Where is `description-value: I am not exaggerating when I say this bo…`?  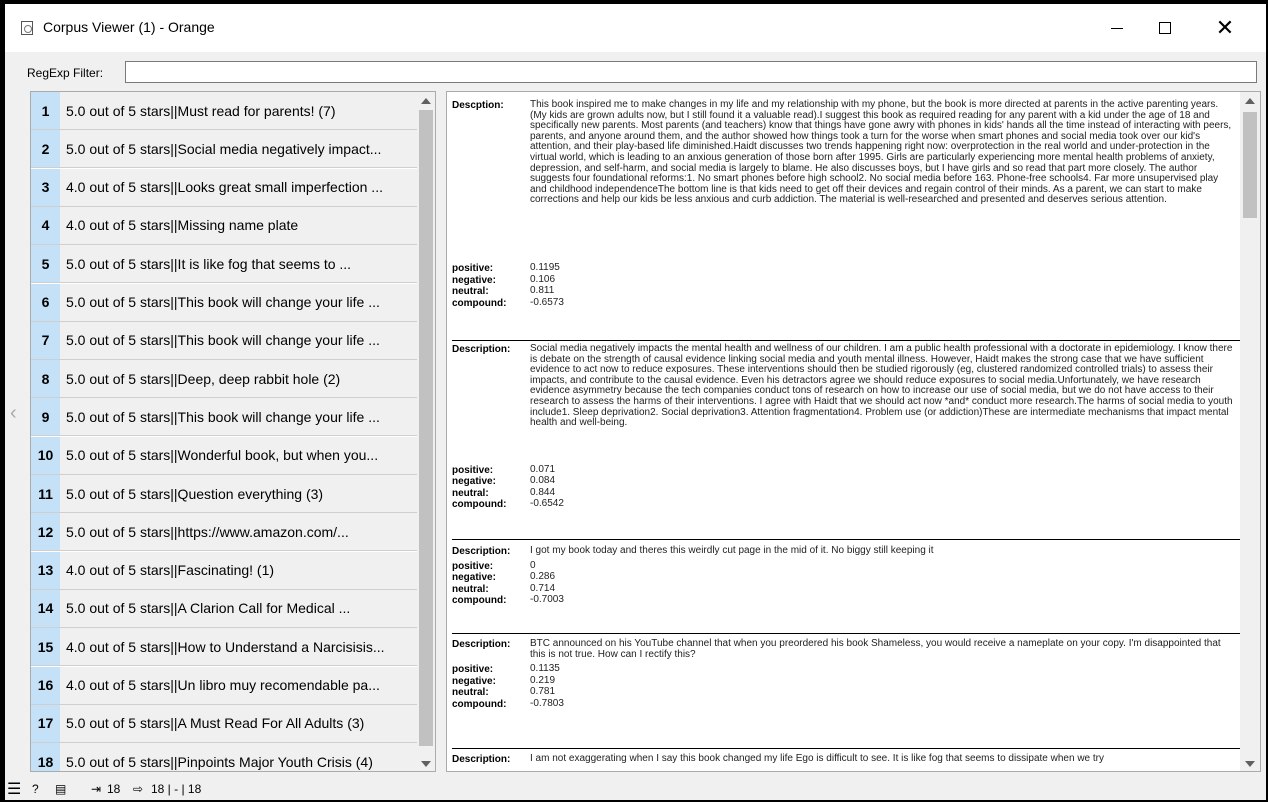 description-value: I am not exaggerating when I say this bo… is located at coordinates (817, 758).